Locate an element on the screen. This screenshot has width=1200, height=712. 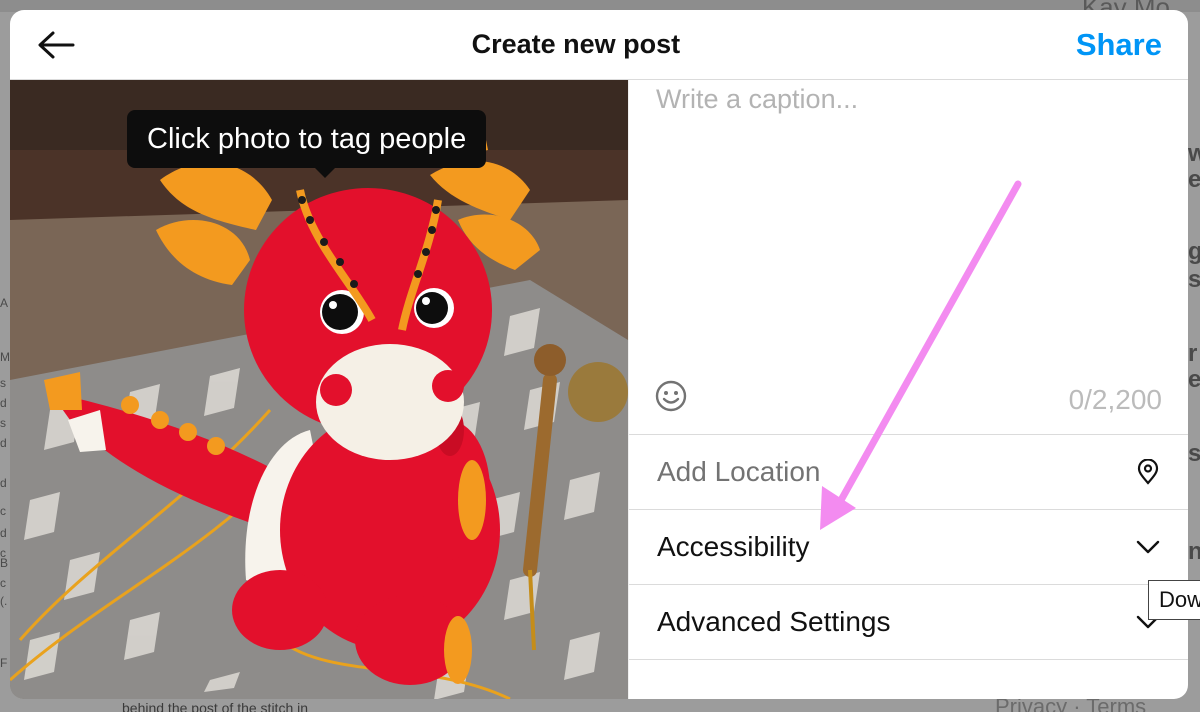
accessibility-label: Accessibility is located at coordinates (733, 546).